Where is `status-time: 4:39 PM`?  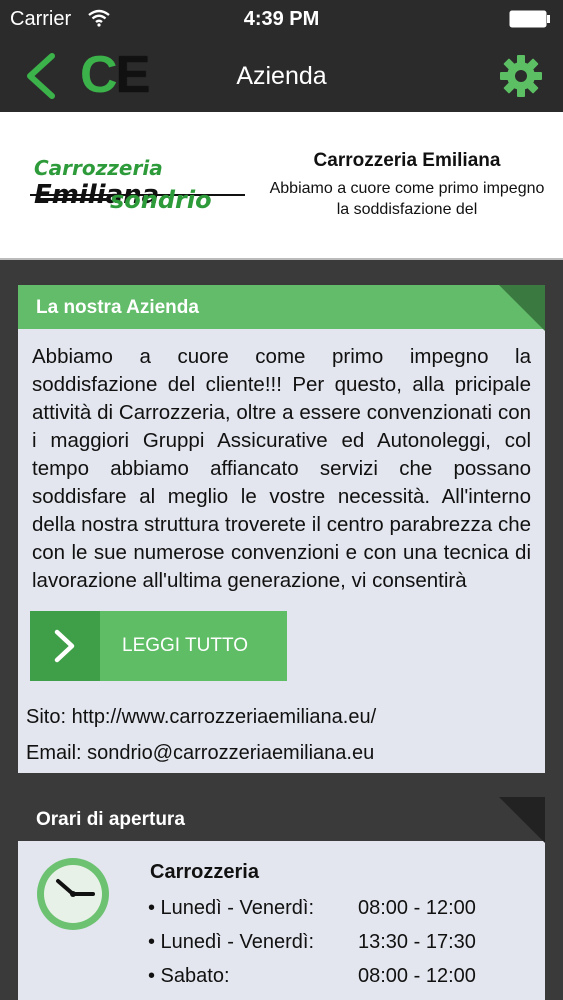 status-time: 4:39 PM is located at coordinates (281, 19).